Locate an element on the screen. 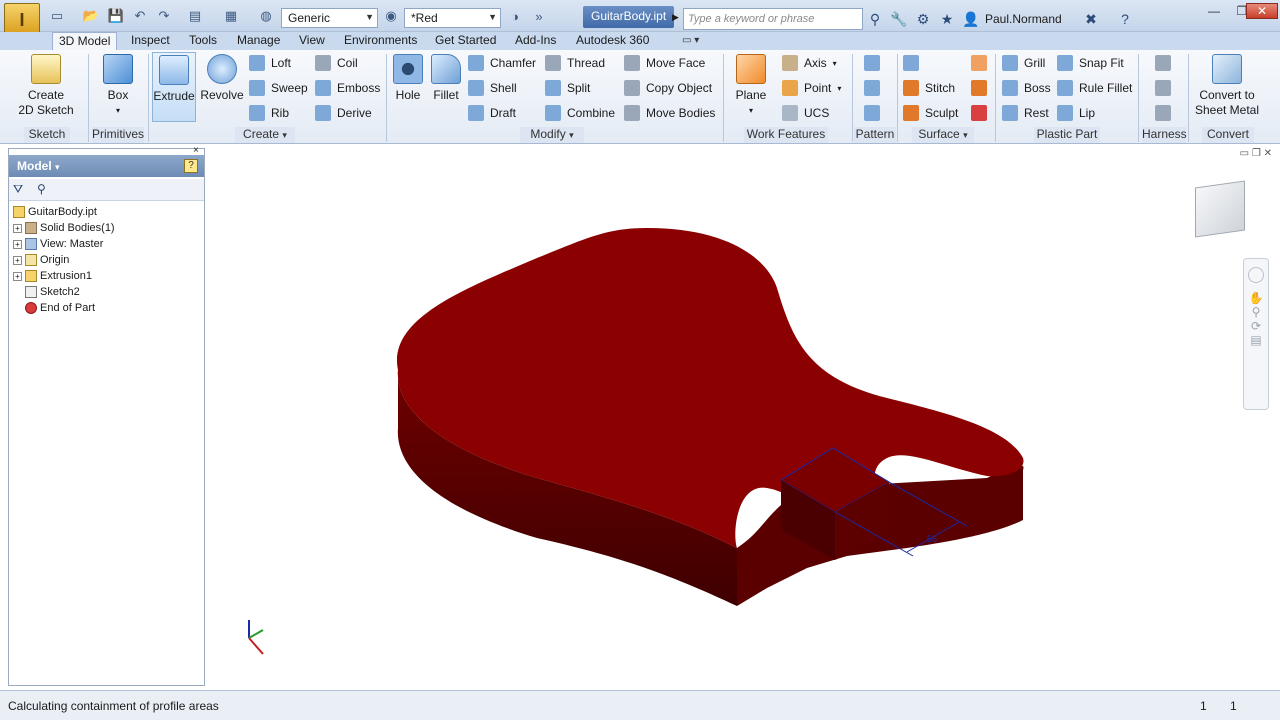 Image resolution: width=1280 pixels, height=720 pixels. look-at-icon: ▤ is located at coordinates (1256, 340).